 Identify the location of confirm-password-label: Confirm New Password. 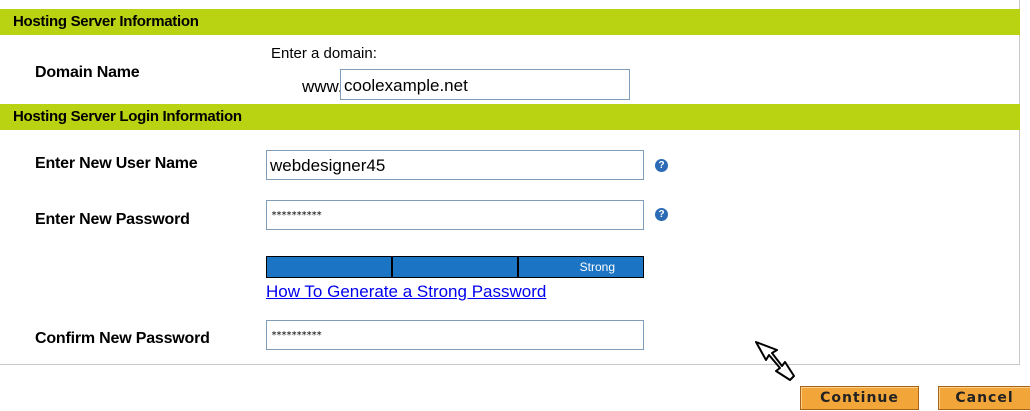
(122, 338).